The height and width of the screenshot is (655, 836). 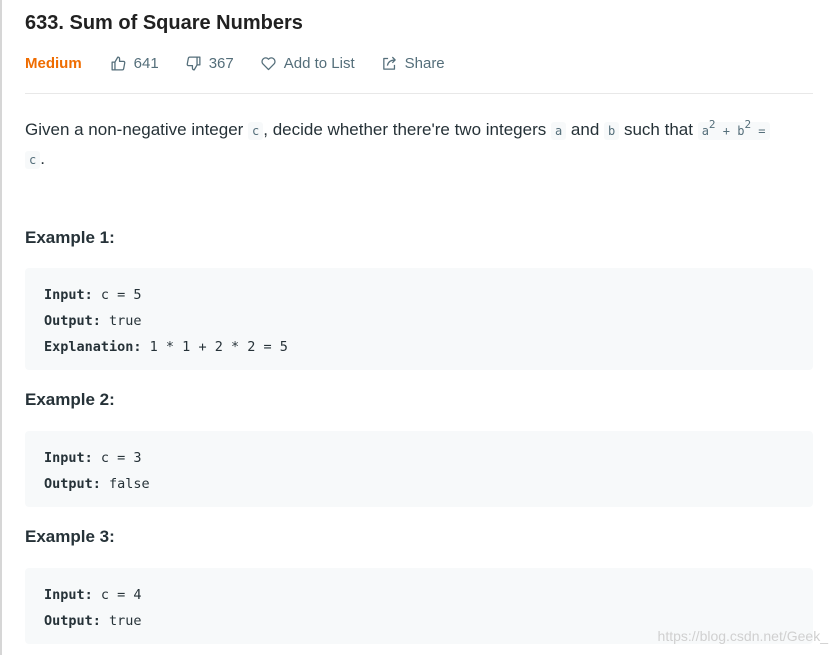 What do you see at coordinates (407, 129) in the screenshot?
I see `desc-text: , decide whether there're two integers` at bounding box center [407, 129].